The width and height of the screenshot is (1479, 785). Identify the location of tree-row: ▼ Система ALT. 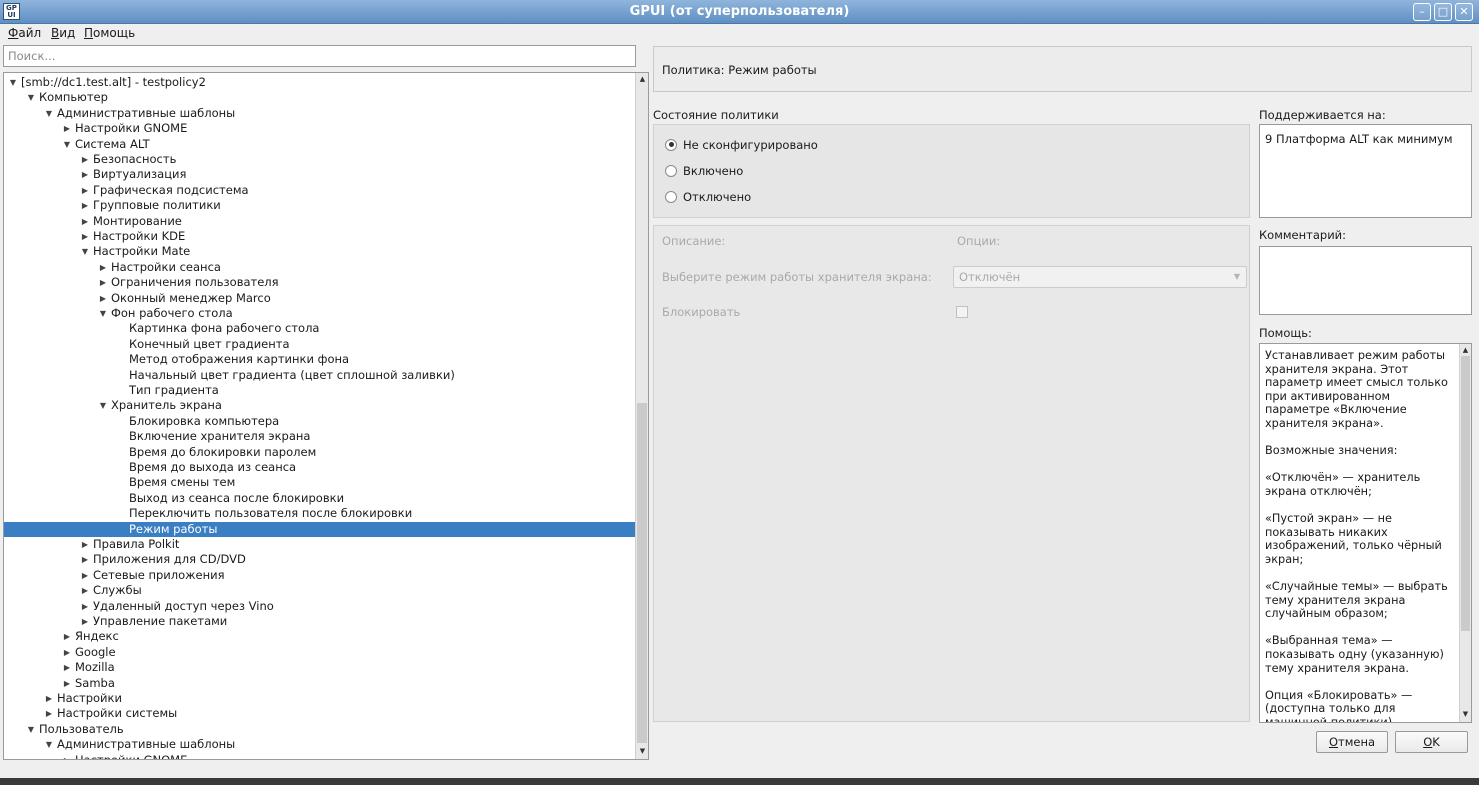
(320, 144).